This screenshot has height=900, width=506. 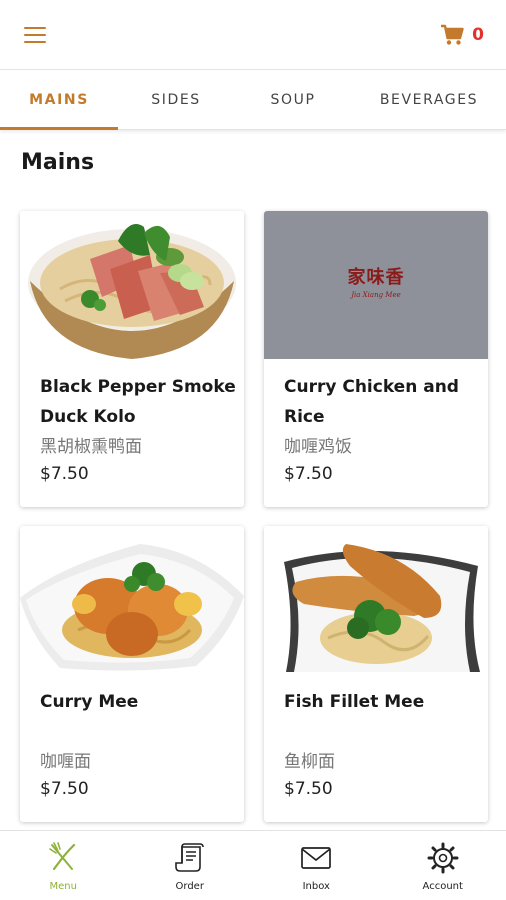 What do you see at coordinates (65, 762) in the screenshot?
I see `item-name-chinese: 咖喱面` at bounding box center [65, 762].